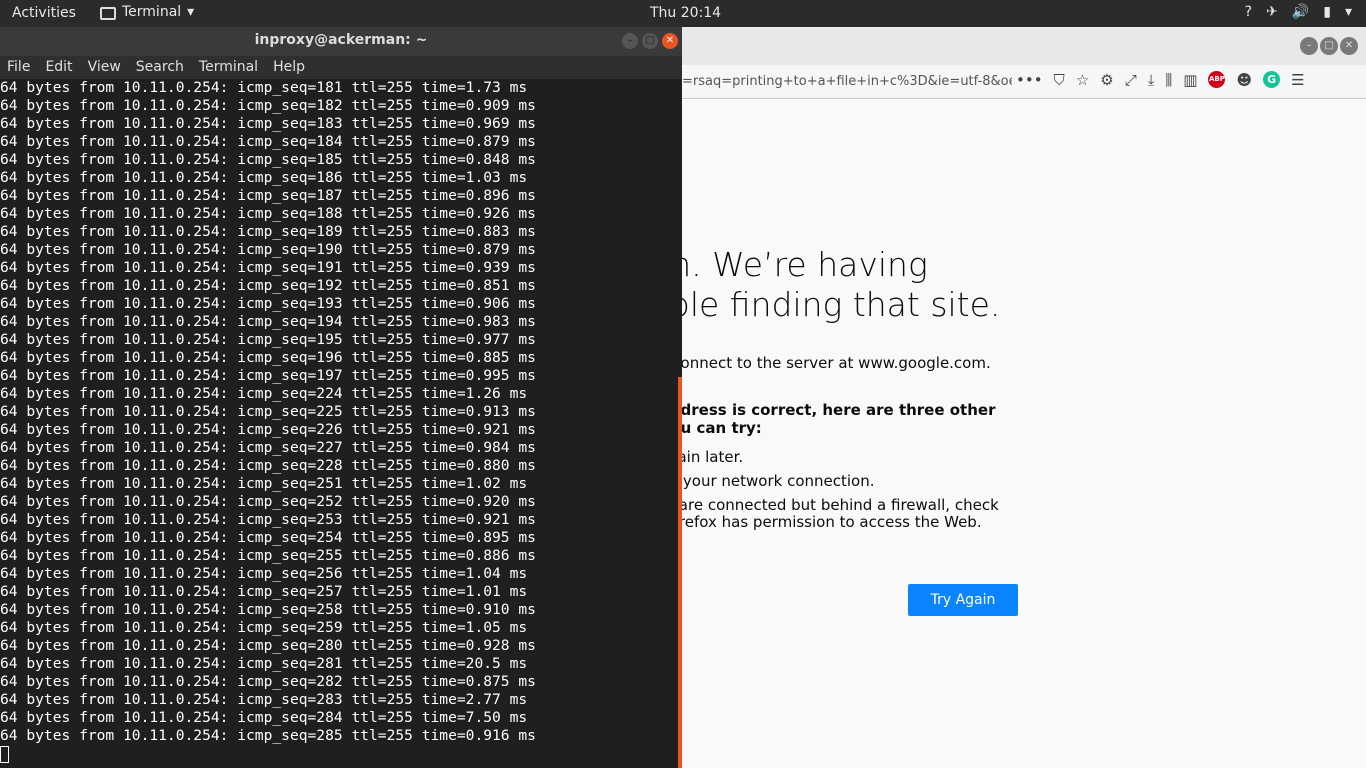  What do you see at coordinates (1082, 80) in the screenshot?
I see `bookmark-star-icon: ☆` at bounding box center [1082, 80].